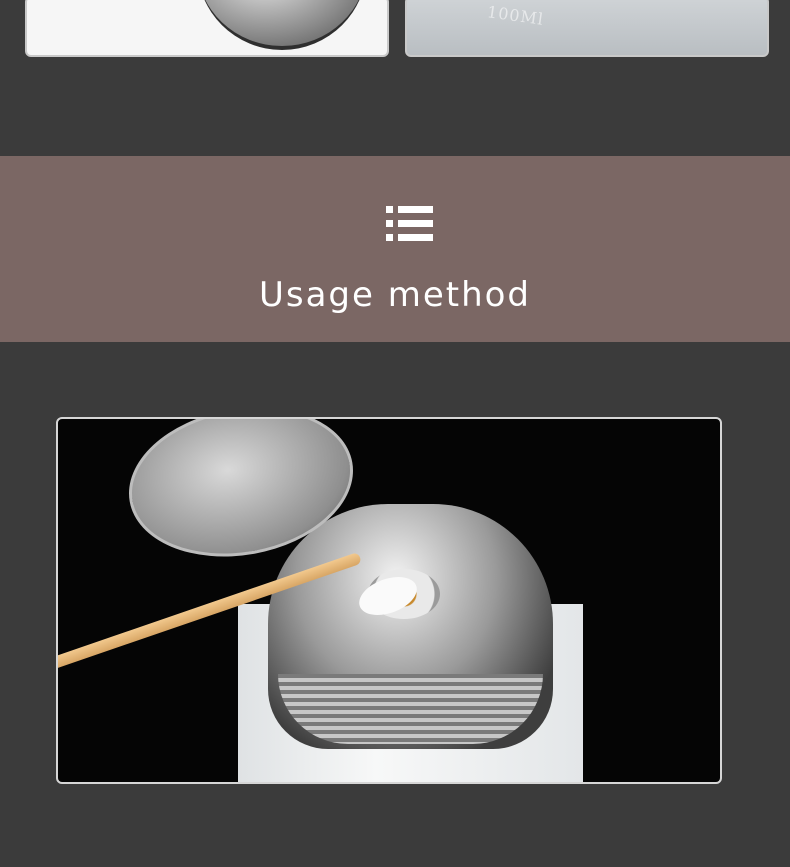 This screenshot has height=867, width=790. What do you see at coordinates (515, 15) in the screenshot?
I see `volume-engraving: 100Ml` at bounding box center [515, 15].